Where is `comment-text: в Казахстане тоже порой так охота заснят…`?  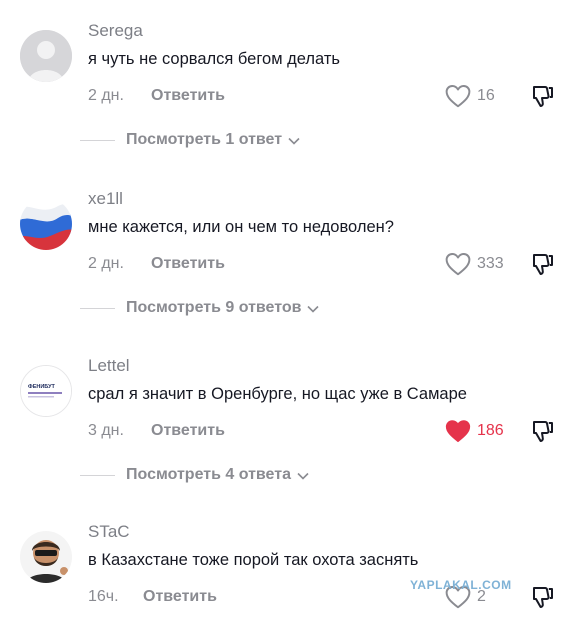 comment-text: в Казахстане тоже порой так охота заснят… is located at coordinates (253, 560).